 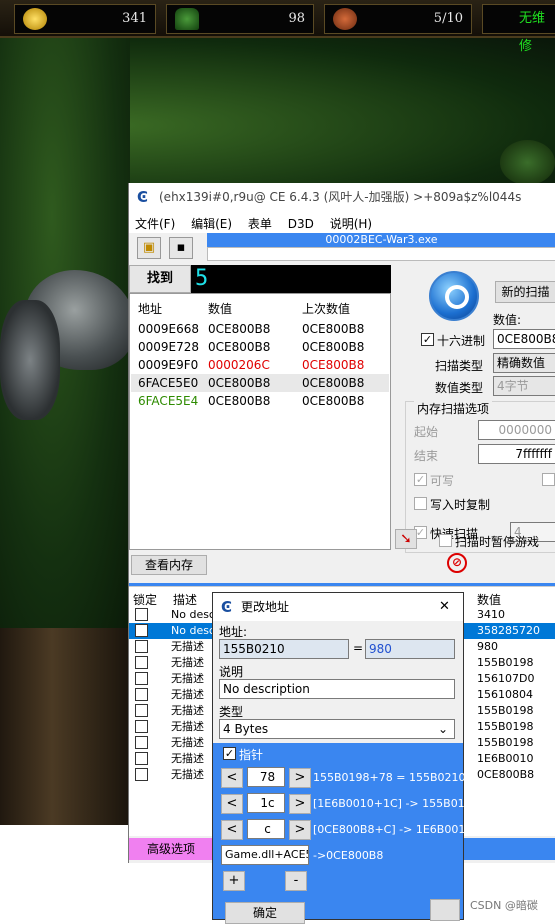 I want to click on writable-label: 可写, so click(x=442, y=481).